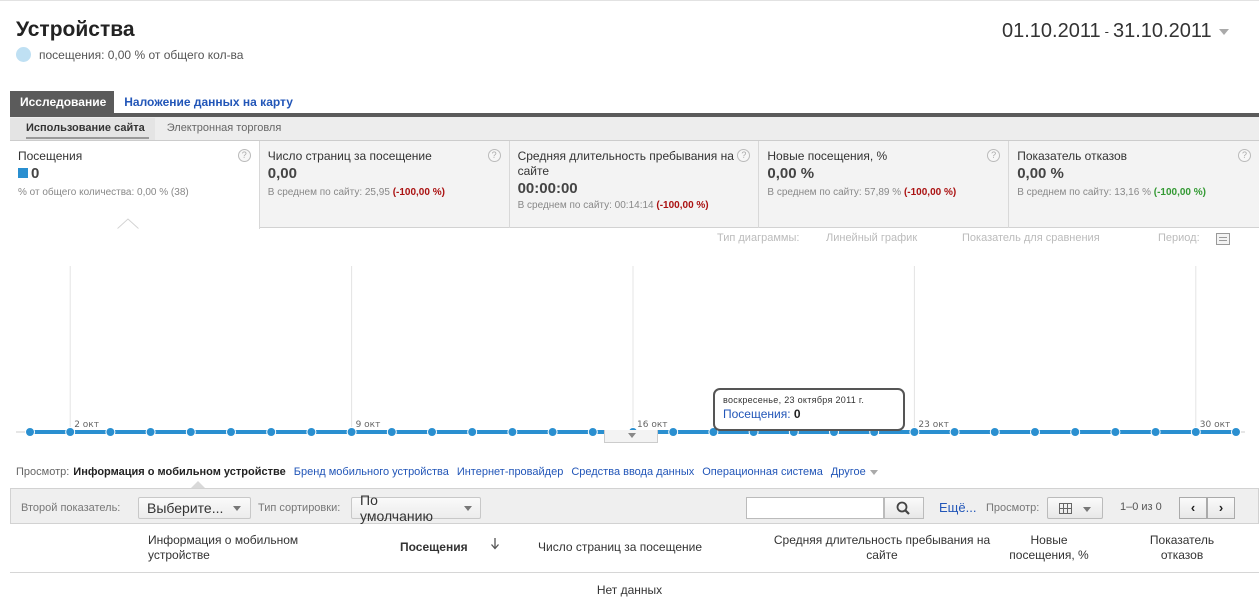 The width and height of the screenshot is (1259, 601). I want to click on secondary-dimension-label: Второй показатель:, so click(71, 508).